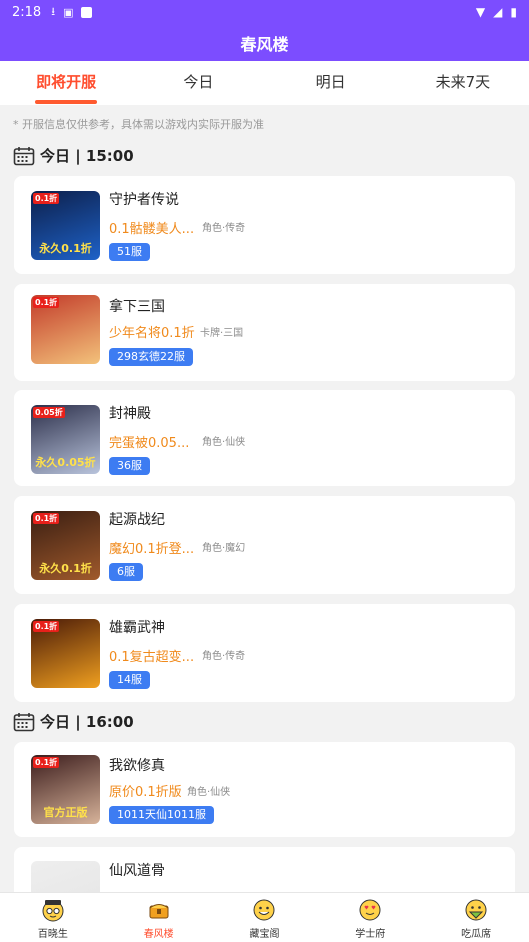 The image size is (529, 942). Describe the element at coordinates (476, 934) in the screenshot. I see `nav-label: 吃瓜席` at that location.